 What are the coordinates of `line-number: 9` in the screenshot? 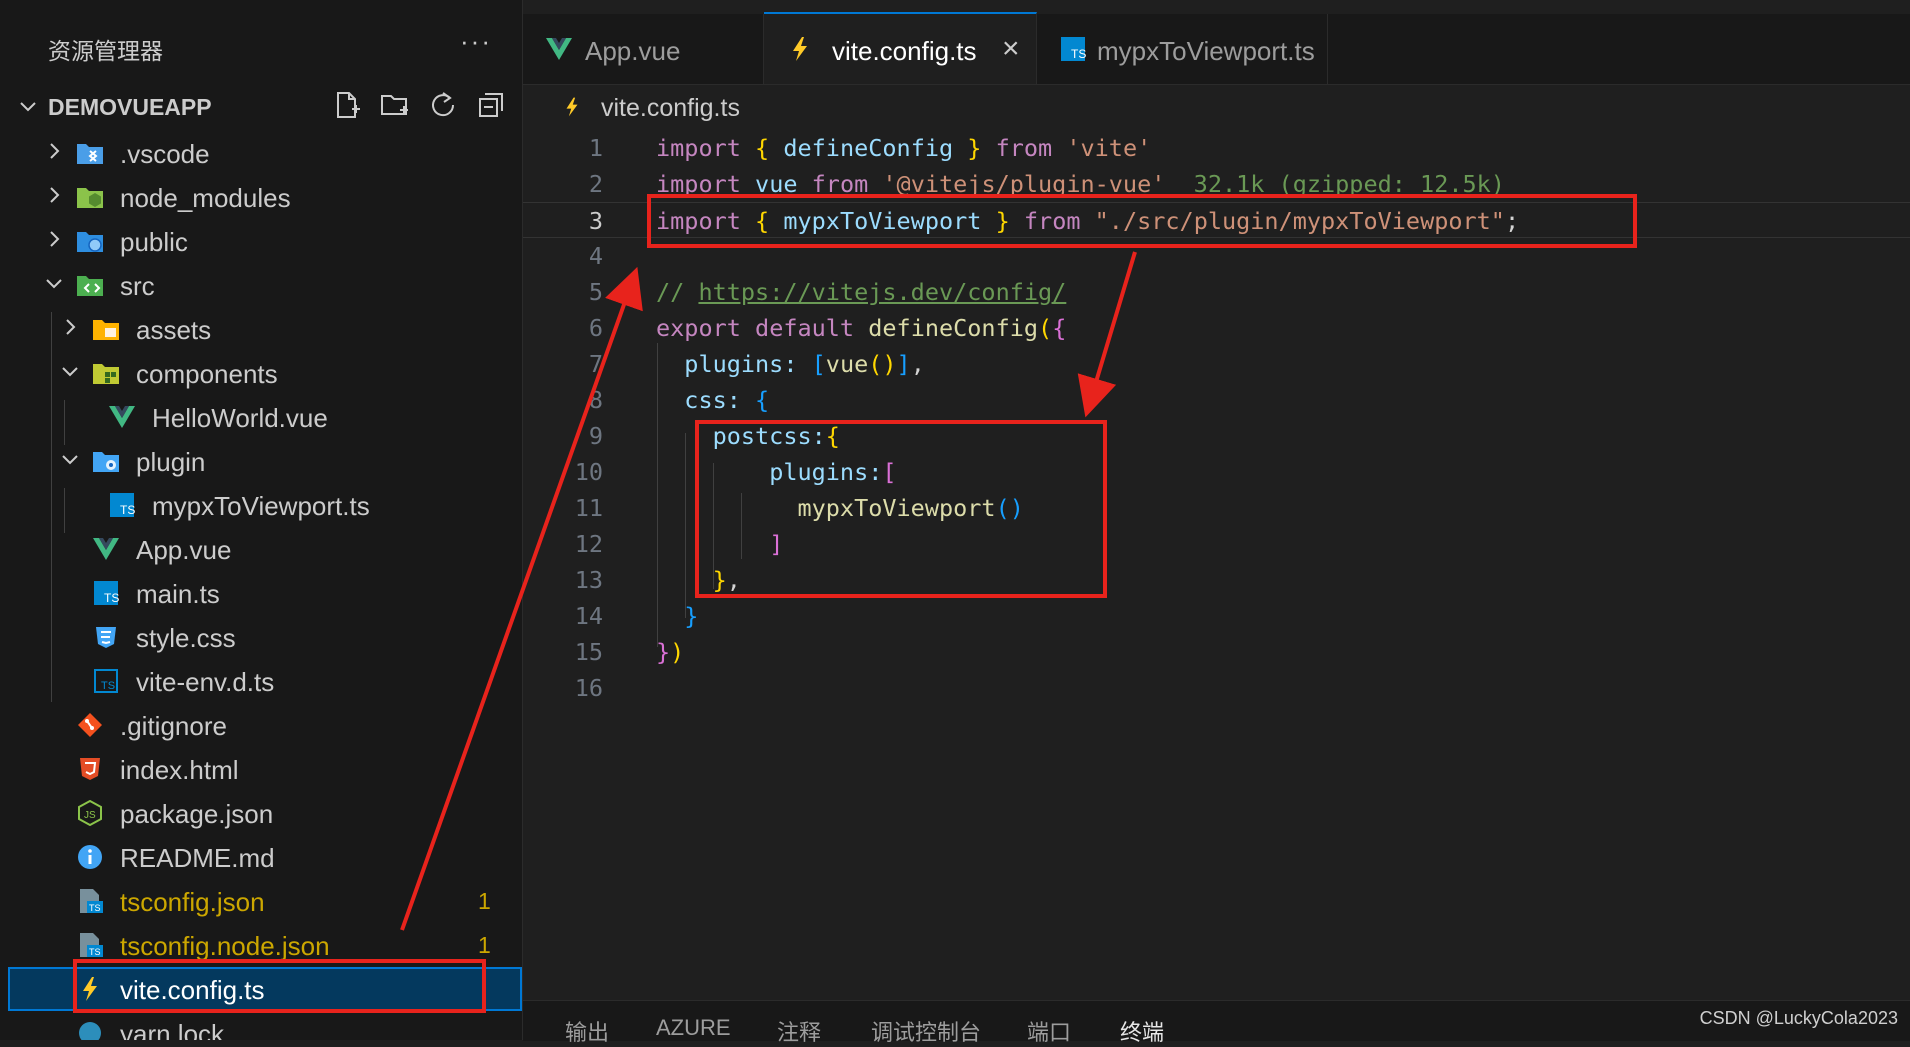 It's located at (595, 436).